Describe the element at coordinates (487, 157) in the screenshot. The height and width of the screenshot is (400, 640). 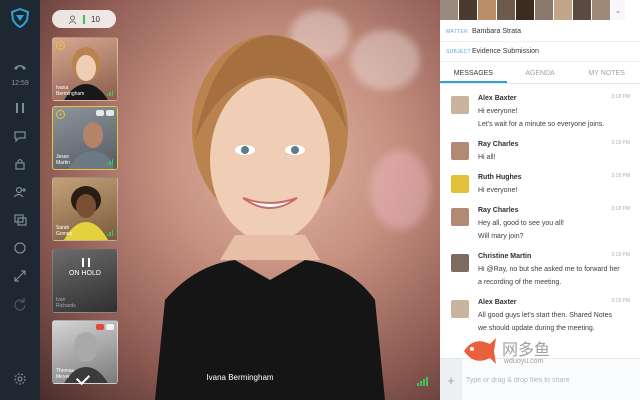
I see `message-text: Hi all!` at that location.